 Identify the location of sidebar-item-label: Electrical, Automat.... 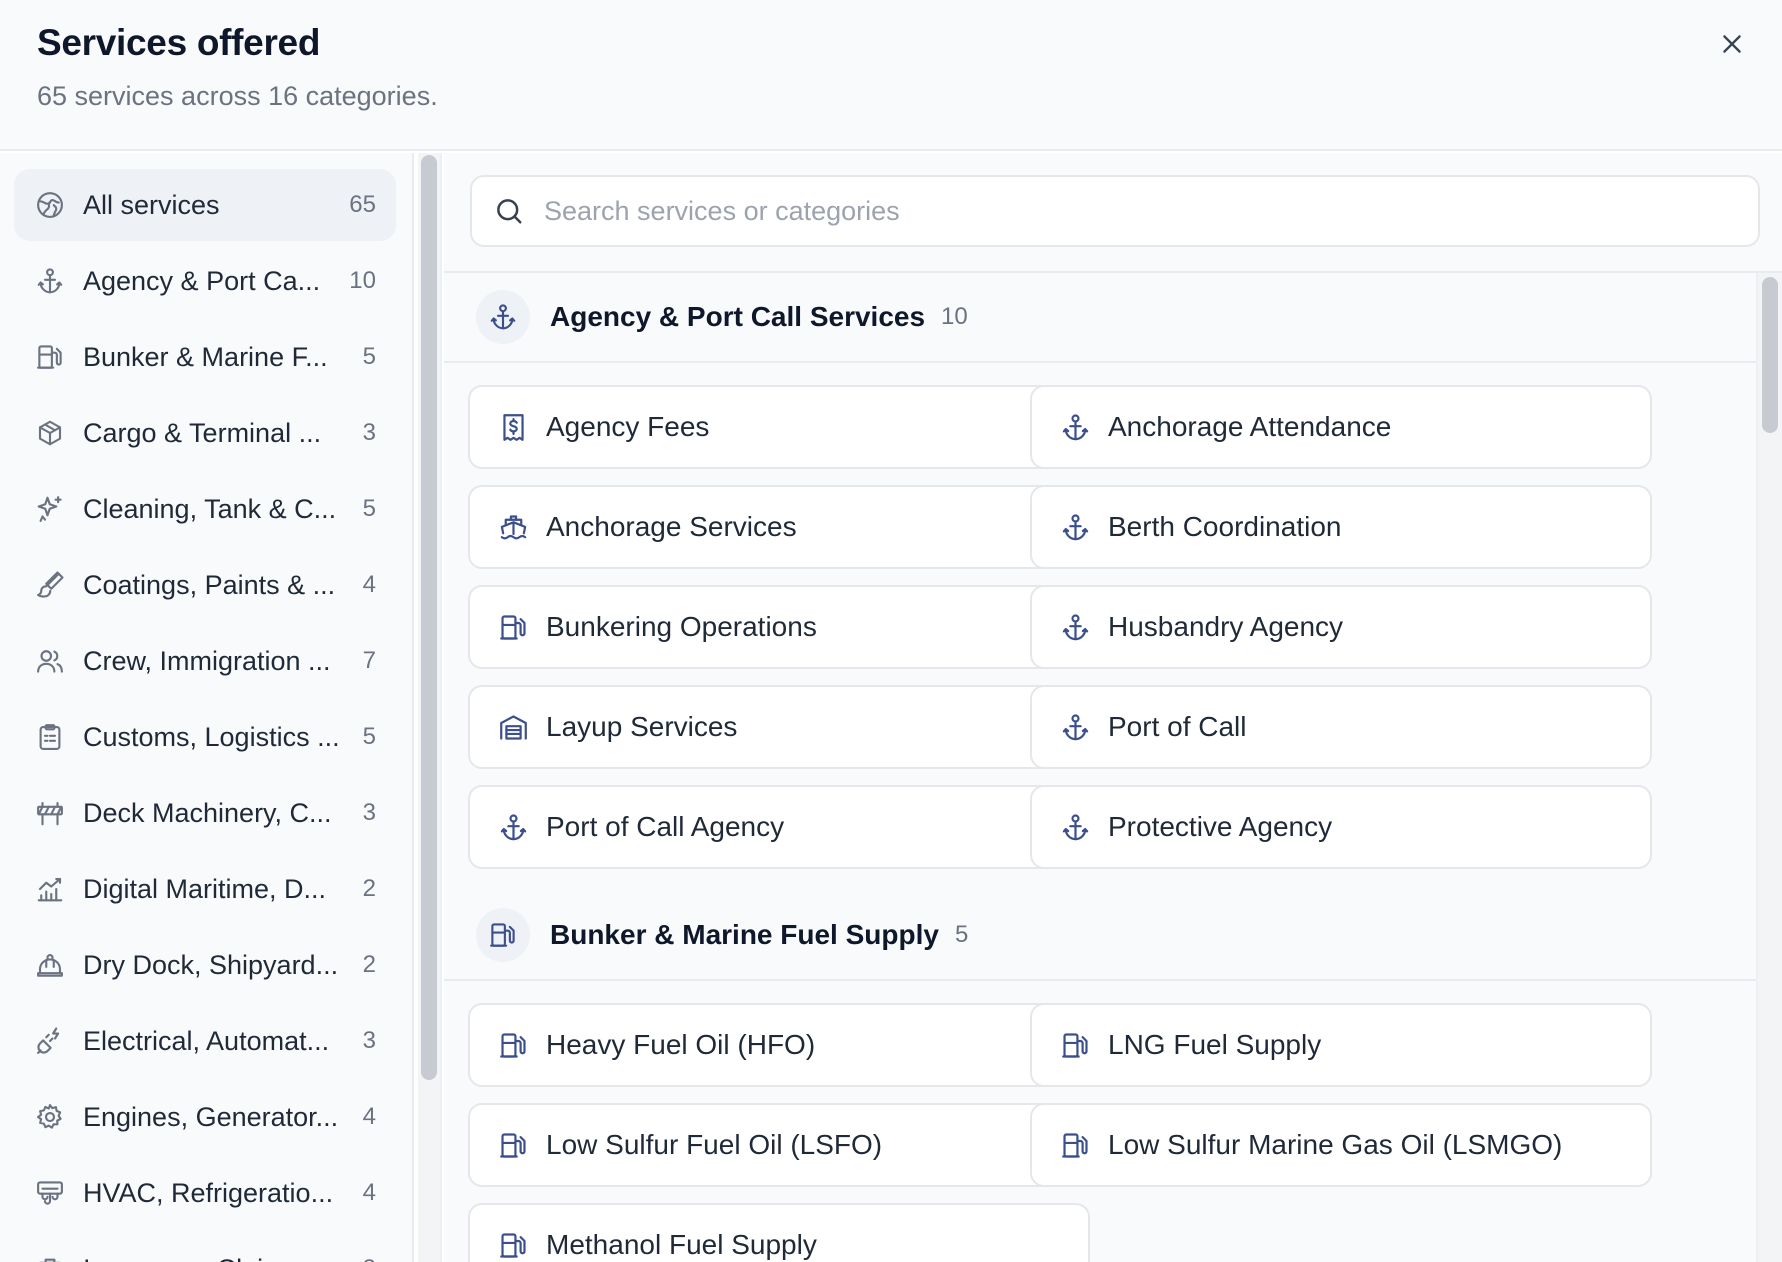
(206, 1040).